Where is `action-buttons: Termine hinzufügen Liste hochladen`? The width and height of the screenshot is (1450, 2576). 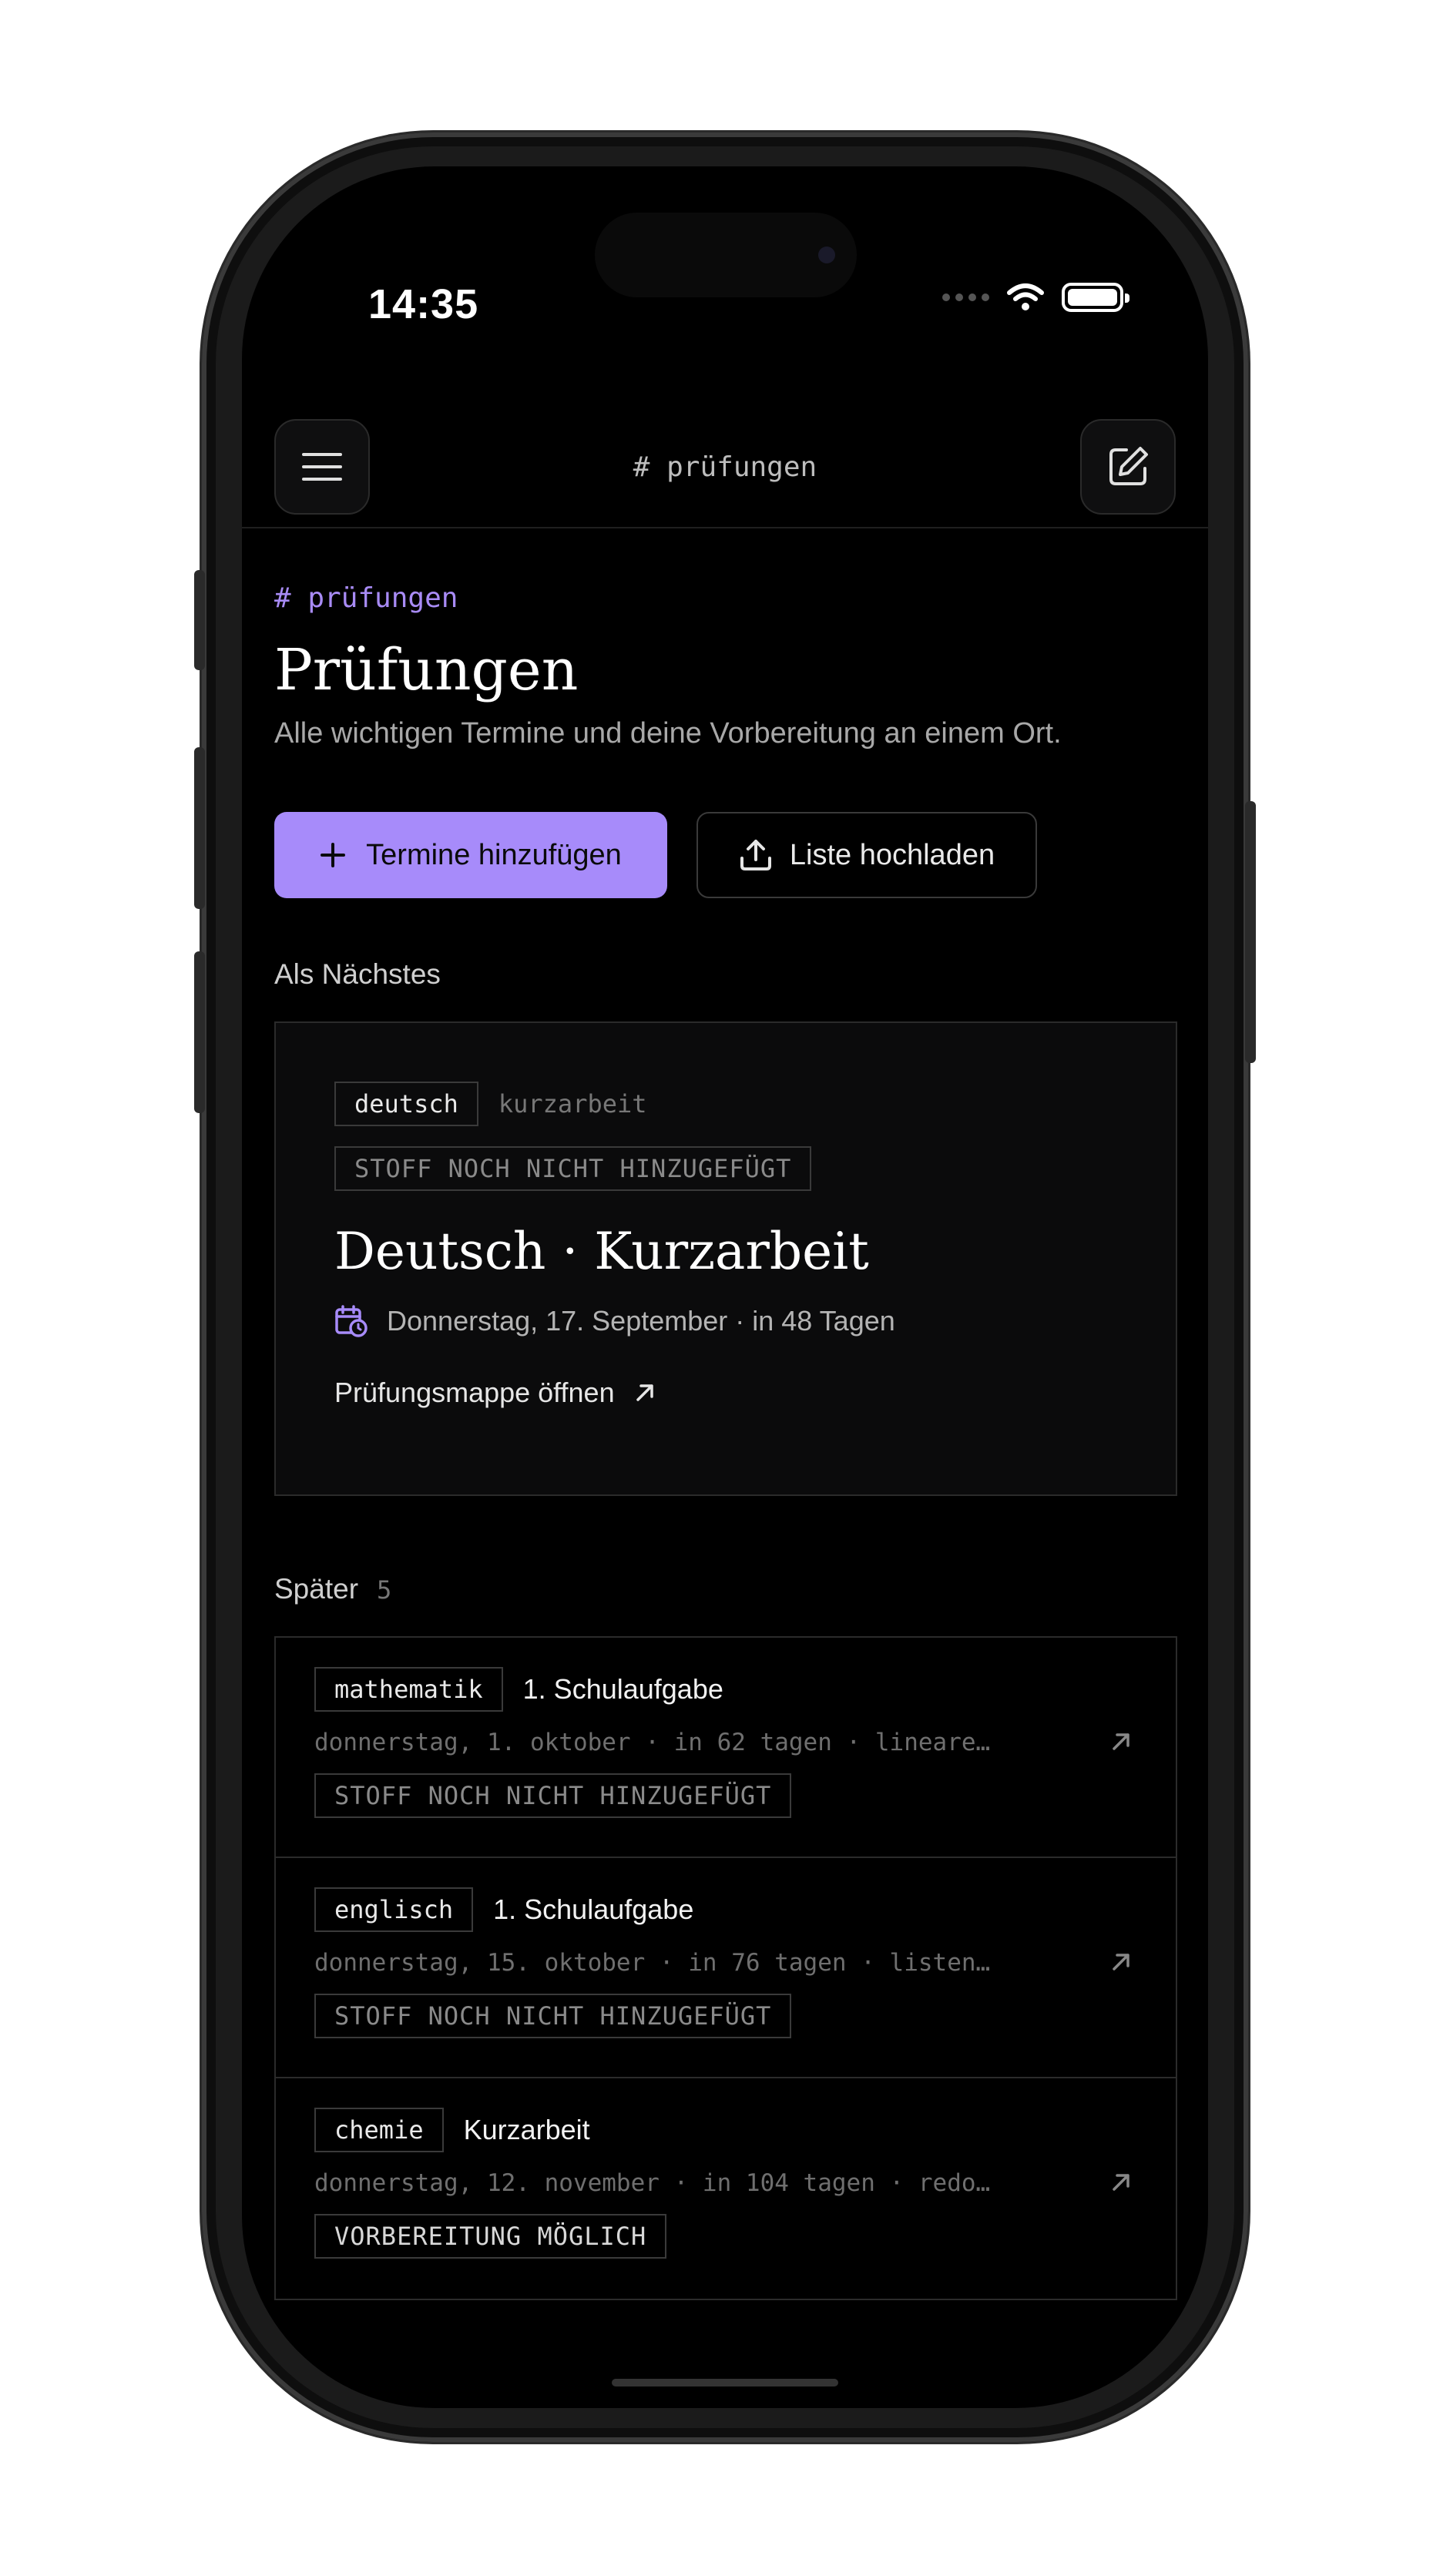 action-buttons: Termine hinzufügen Liste hochladen is located at coordinates (725, 855).